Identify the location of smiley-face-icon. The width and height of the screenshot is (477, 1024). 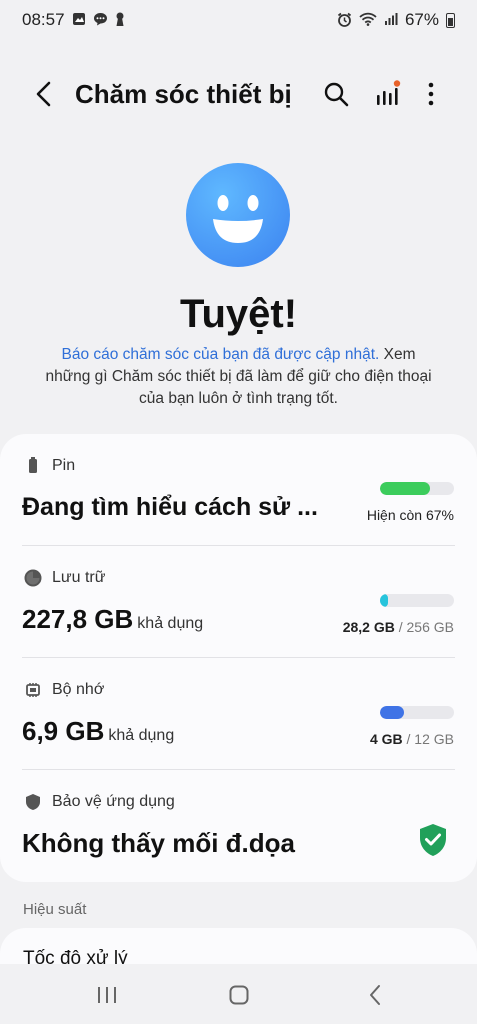
(238, 215).